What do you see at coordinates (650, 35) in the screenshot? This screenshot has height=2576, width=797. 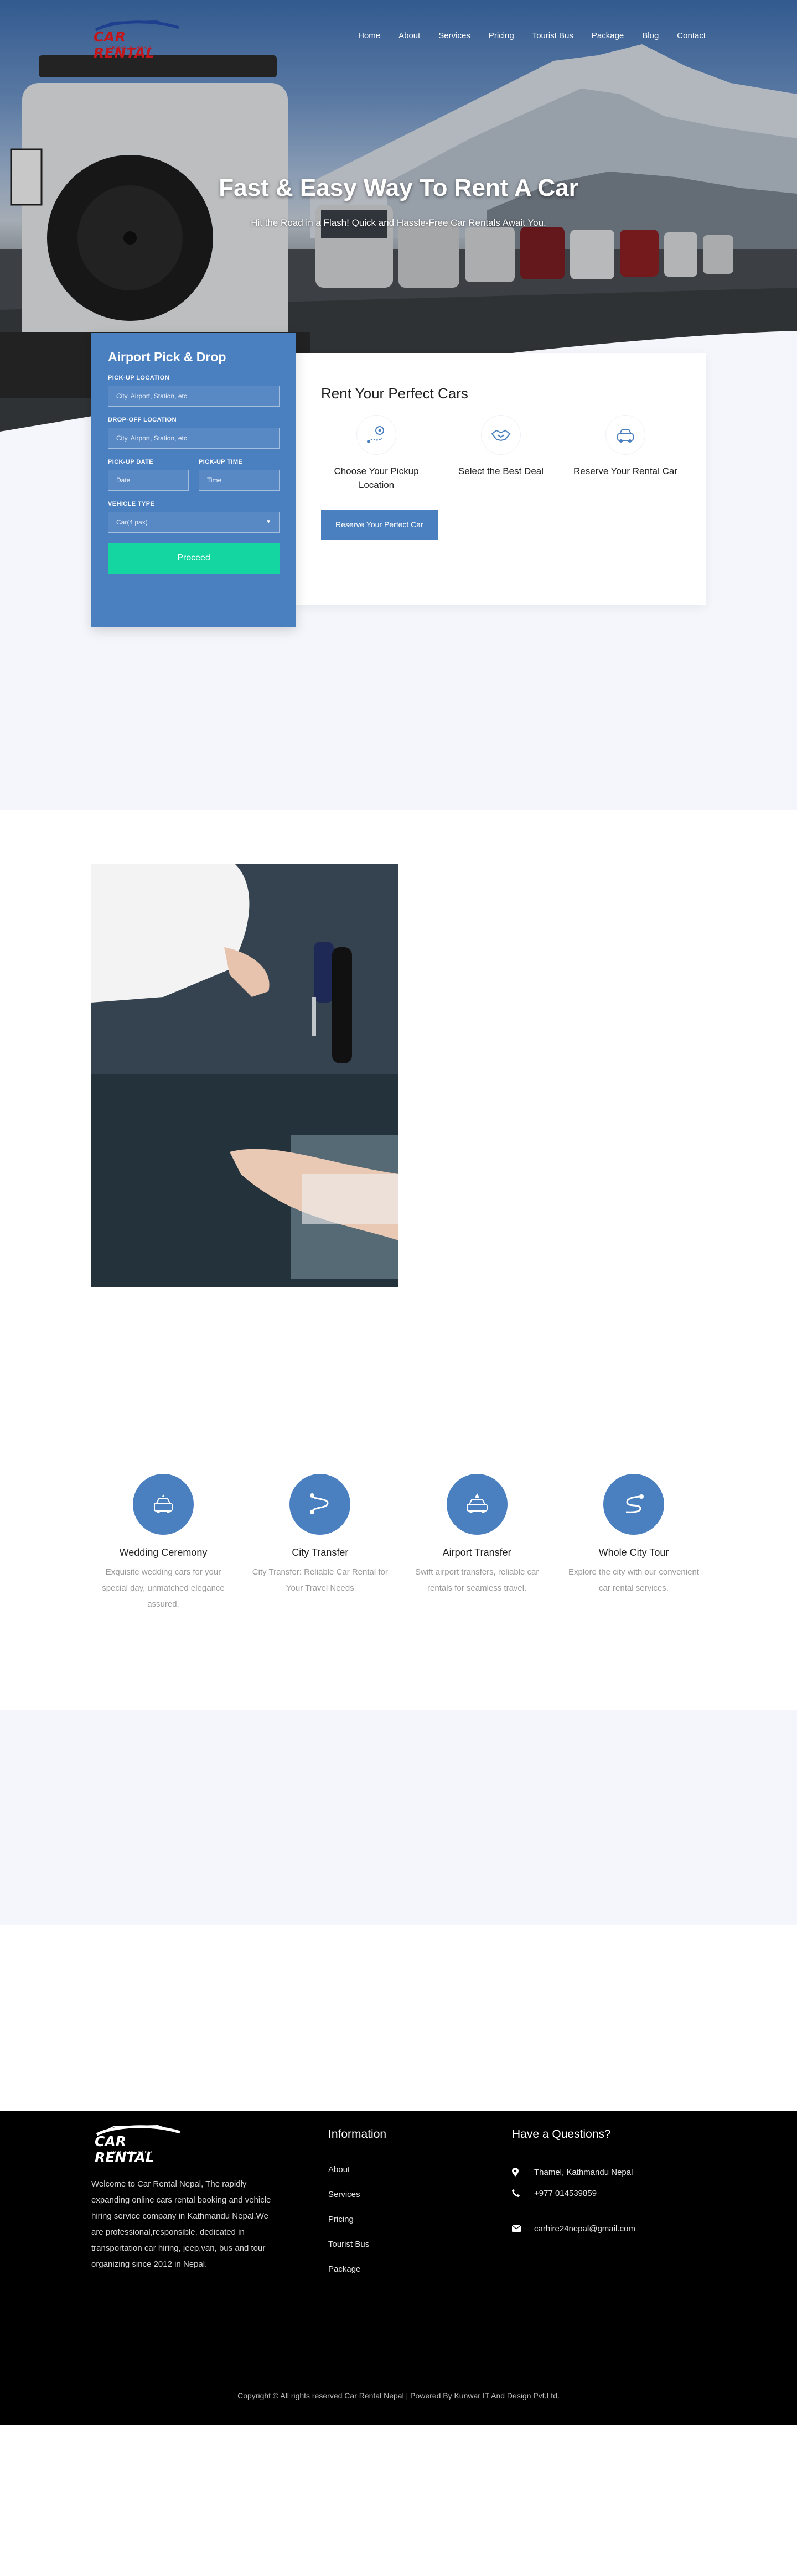 I see `nav-blog: Blog` at bounding box center [650, 35].